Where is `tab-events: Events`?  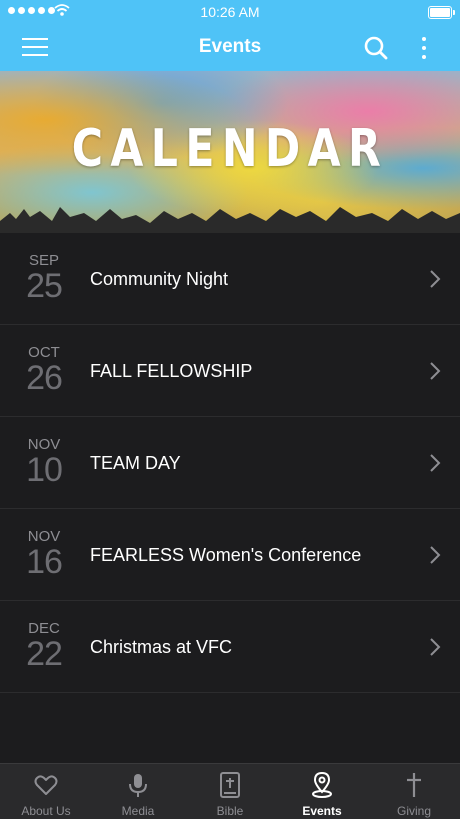 tab-events: Events is located at coordinates (322, 791).